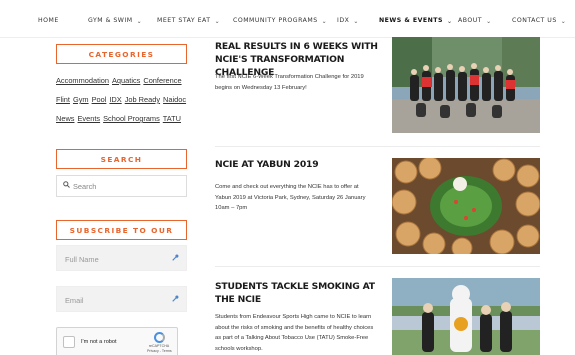  I want to click on nav-news-events: NEWS & EVENTS ⌄, so click(416, 21).